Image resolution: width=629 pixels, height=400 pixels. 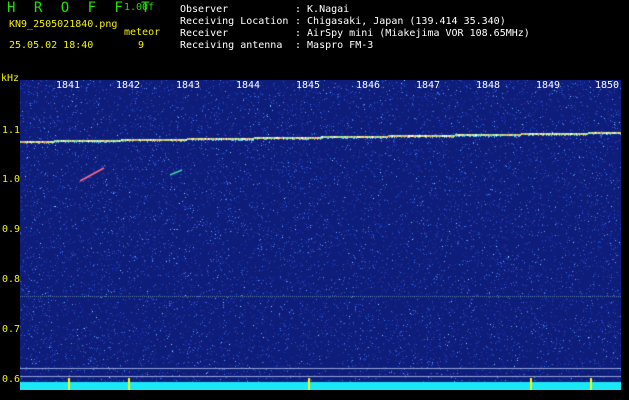 I want to click on info-label: Observer, so click(x=204, y=9).